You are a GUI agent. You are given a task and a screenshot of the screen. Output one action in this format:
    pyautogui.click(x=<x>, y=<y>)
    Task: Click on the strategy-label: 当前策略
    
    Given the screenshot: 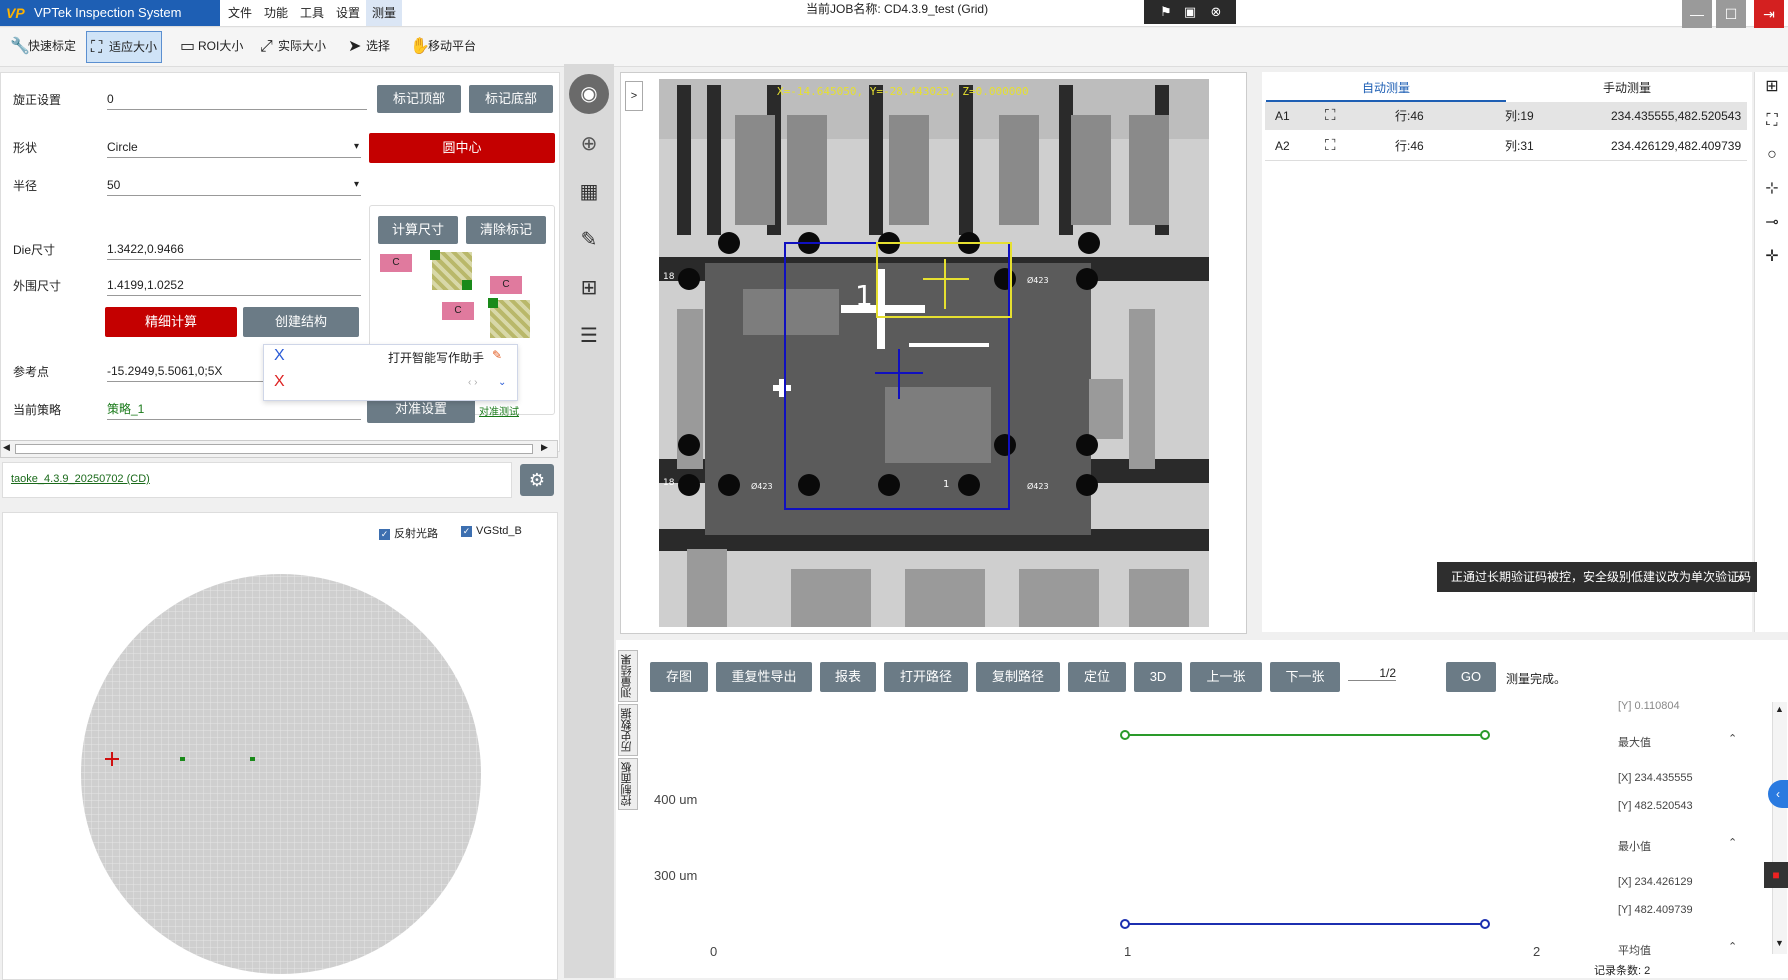 What is the action you would take?
    pyautogui.click(x=37, y=410)
    